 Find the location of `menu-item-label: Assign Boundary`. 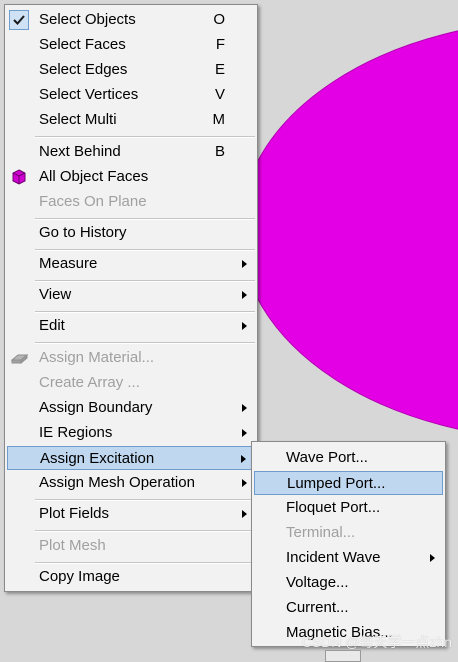

menu-item-label: Assign Boundary is located at coordinates (96, 407).